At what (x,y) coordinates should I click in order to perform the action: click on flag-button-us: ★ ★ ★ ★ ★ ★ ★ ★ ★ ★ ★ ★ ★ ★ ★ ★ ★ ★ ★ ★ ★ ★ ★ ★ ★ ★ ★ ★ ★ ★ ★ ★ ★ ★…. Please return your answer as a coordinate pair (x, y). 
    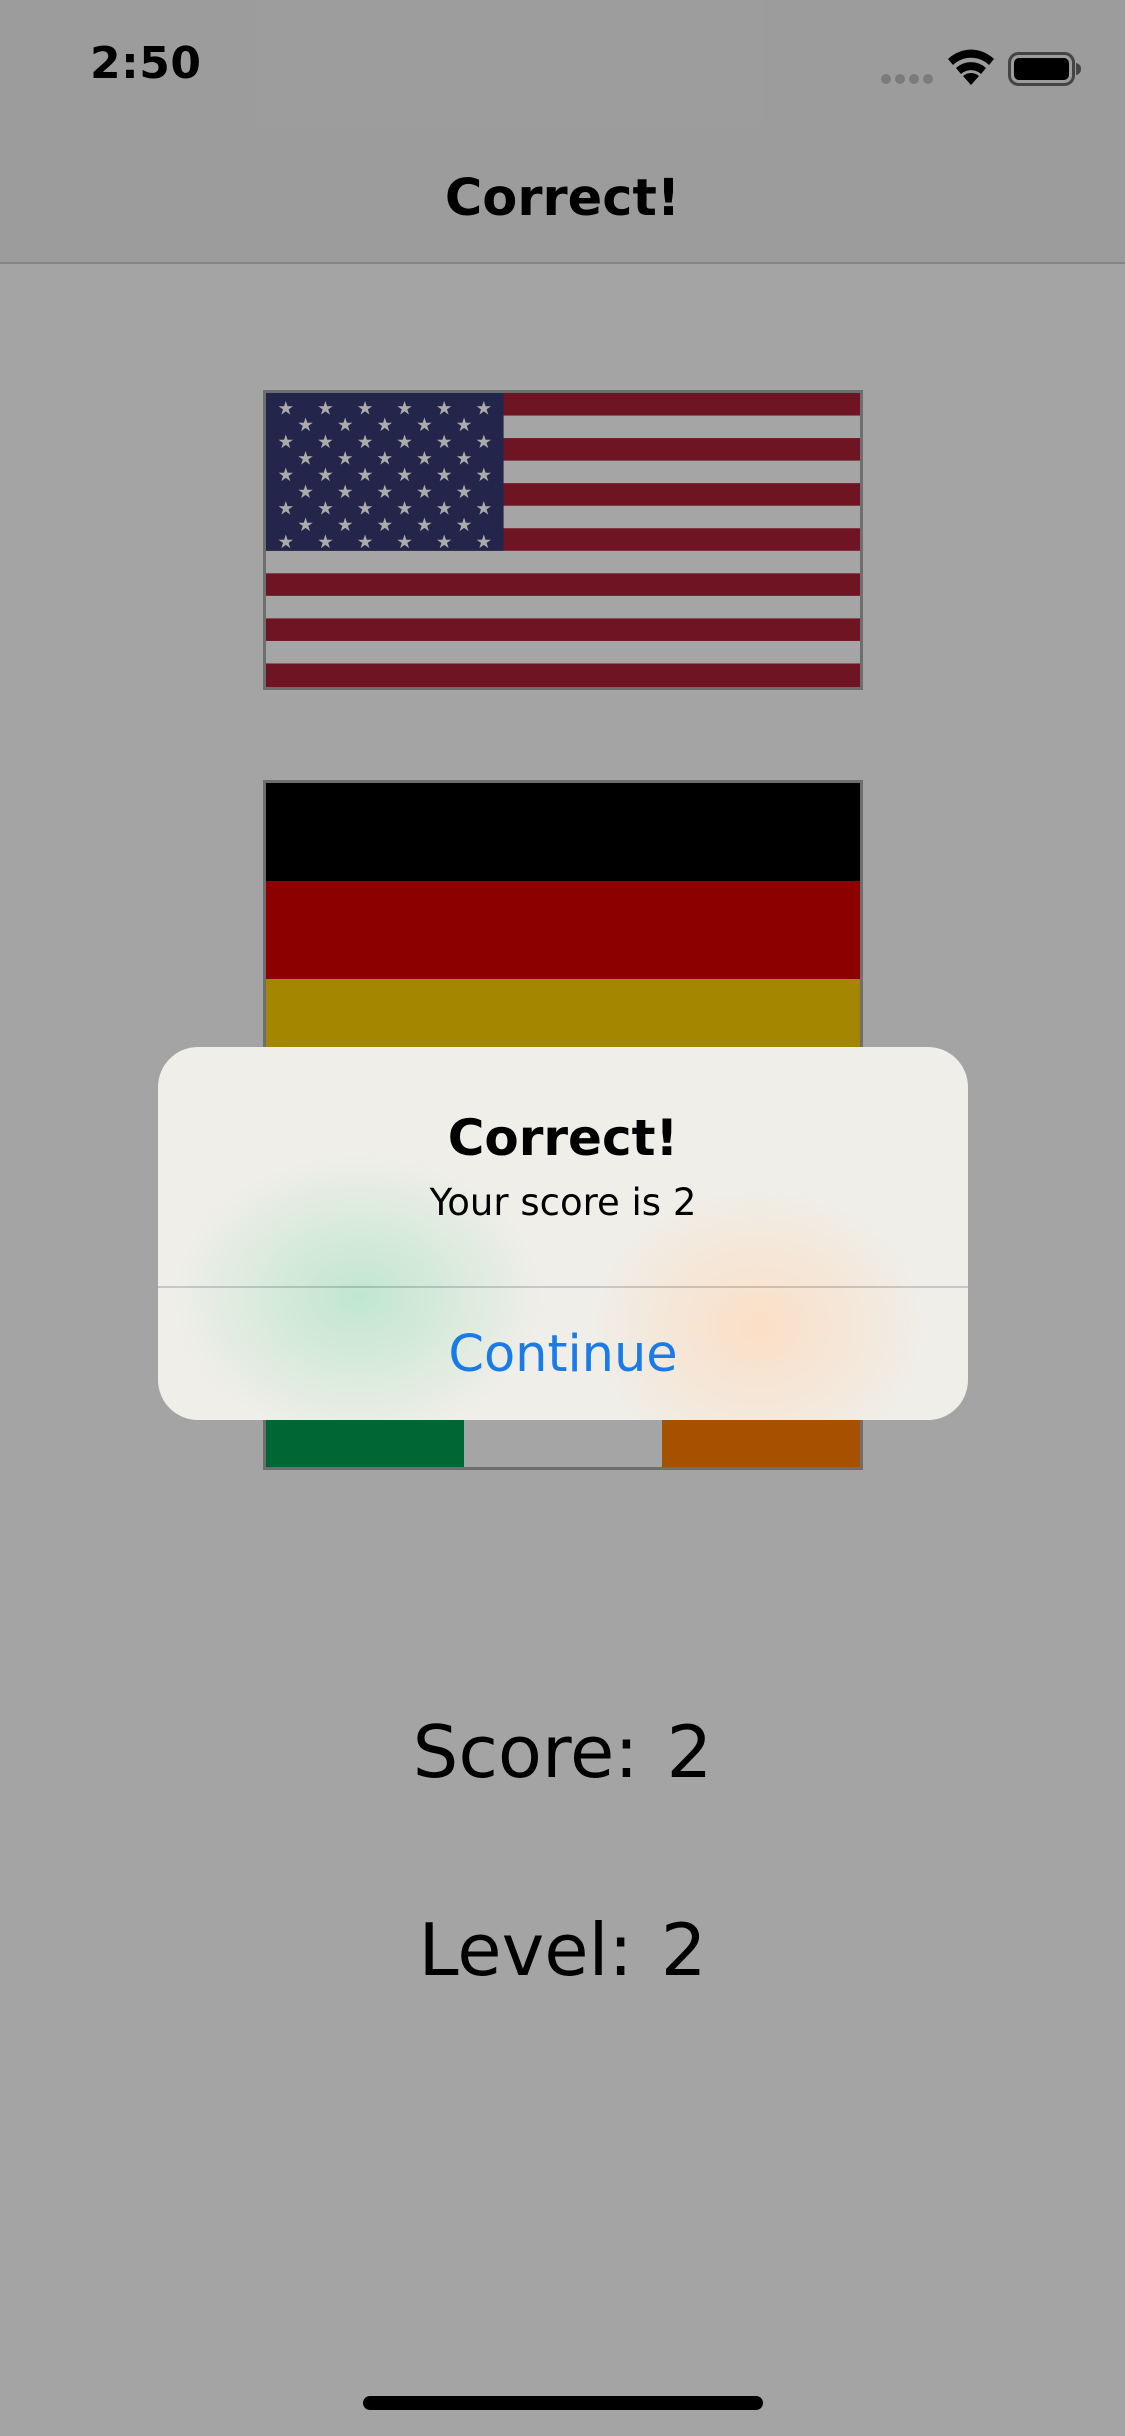
    Looking at the image, I should click on (563, 540).